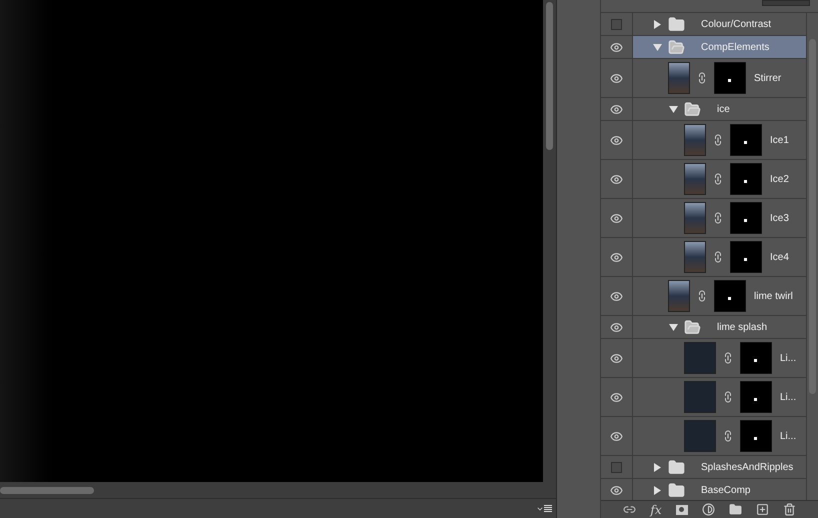 This screenshot has width=818, height=518. What do you see at coordinates (768, 79) in the screenshot?
I see `layer-name: Stirrer` at bounding box center [768, 79].